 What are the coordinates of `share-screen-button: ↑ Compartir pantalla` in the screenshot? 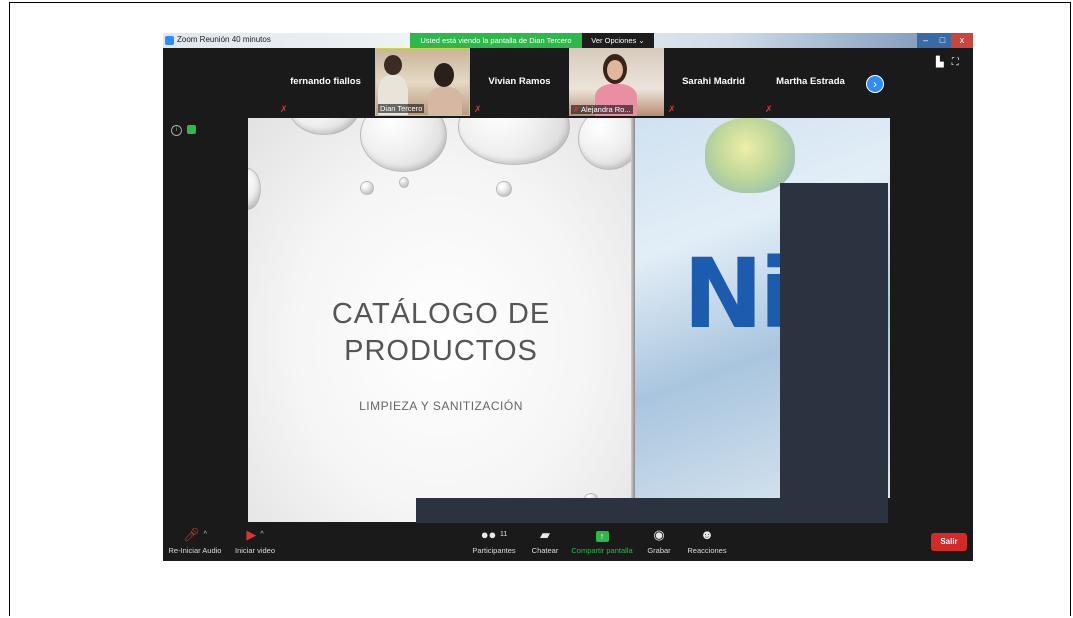 It's located at (602, 539).